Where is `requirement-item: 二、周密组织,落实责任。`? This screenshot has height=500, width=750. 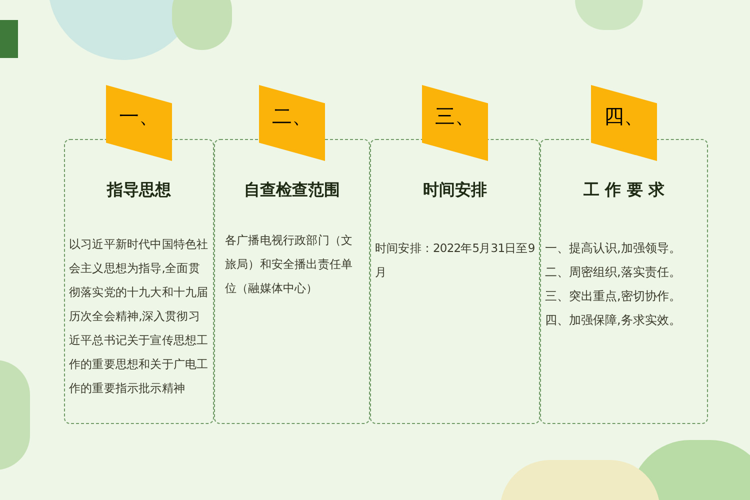
requirement-item: 二、周密组织,落实责任。 is located at coordinates (613, 272).